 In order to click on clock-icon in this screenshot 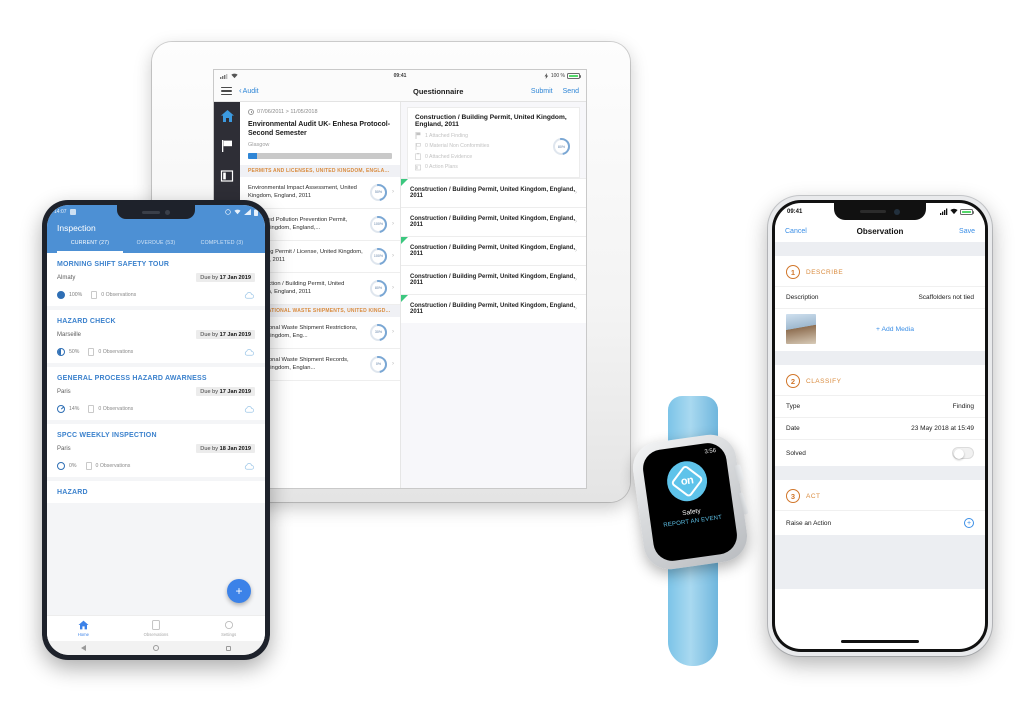, I will do `click(251, 112)`.